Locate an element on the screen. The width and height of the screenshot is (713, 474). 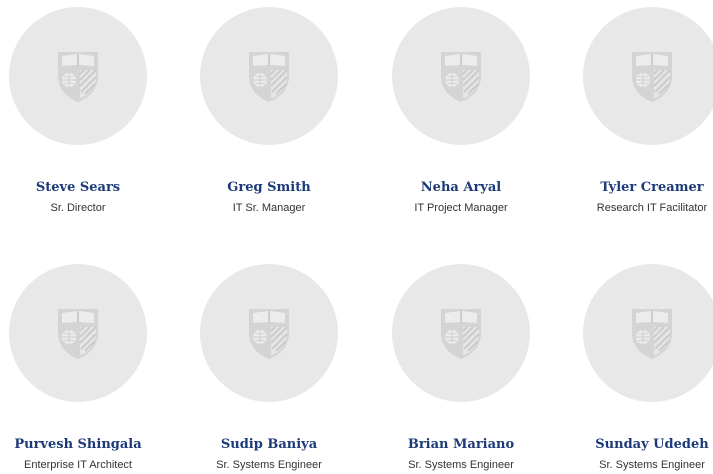
member-name: Neha Aryal is located at coordinates (461, 188).